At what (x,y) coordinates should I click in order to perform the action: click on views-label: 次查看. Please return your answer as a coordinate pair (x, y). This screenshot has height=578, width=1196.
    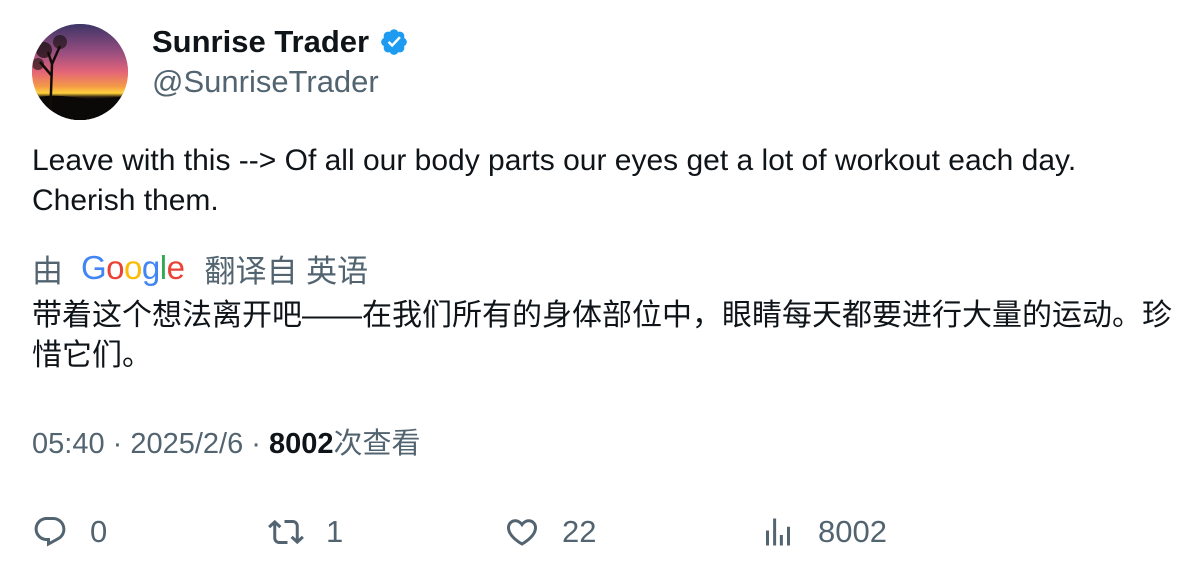
    Looking at the image, I should click on (377, 444).